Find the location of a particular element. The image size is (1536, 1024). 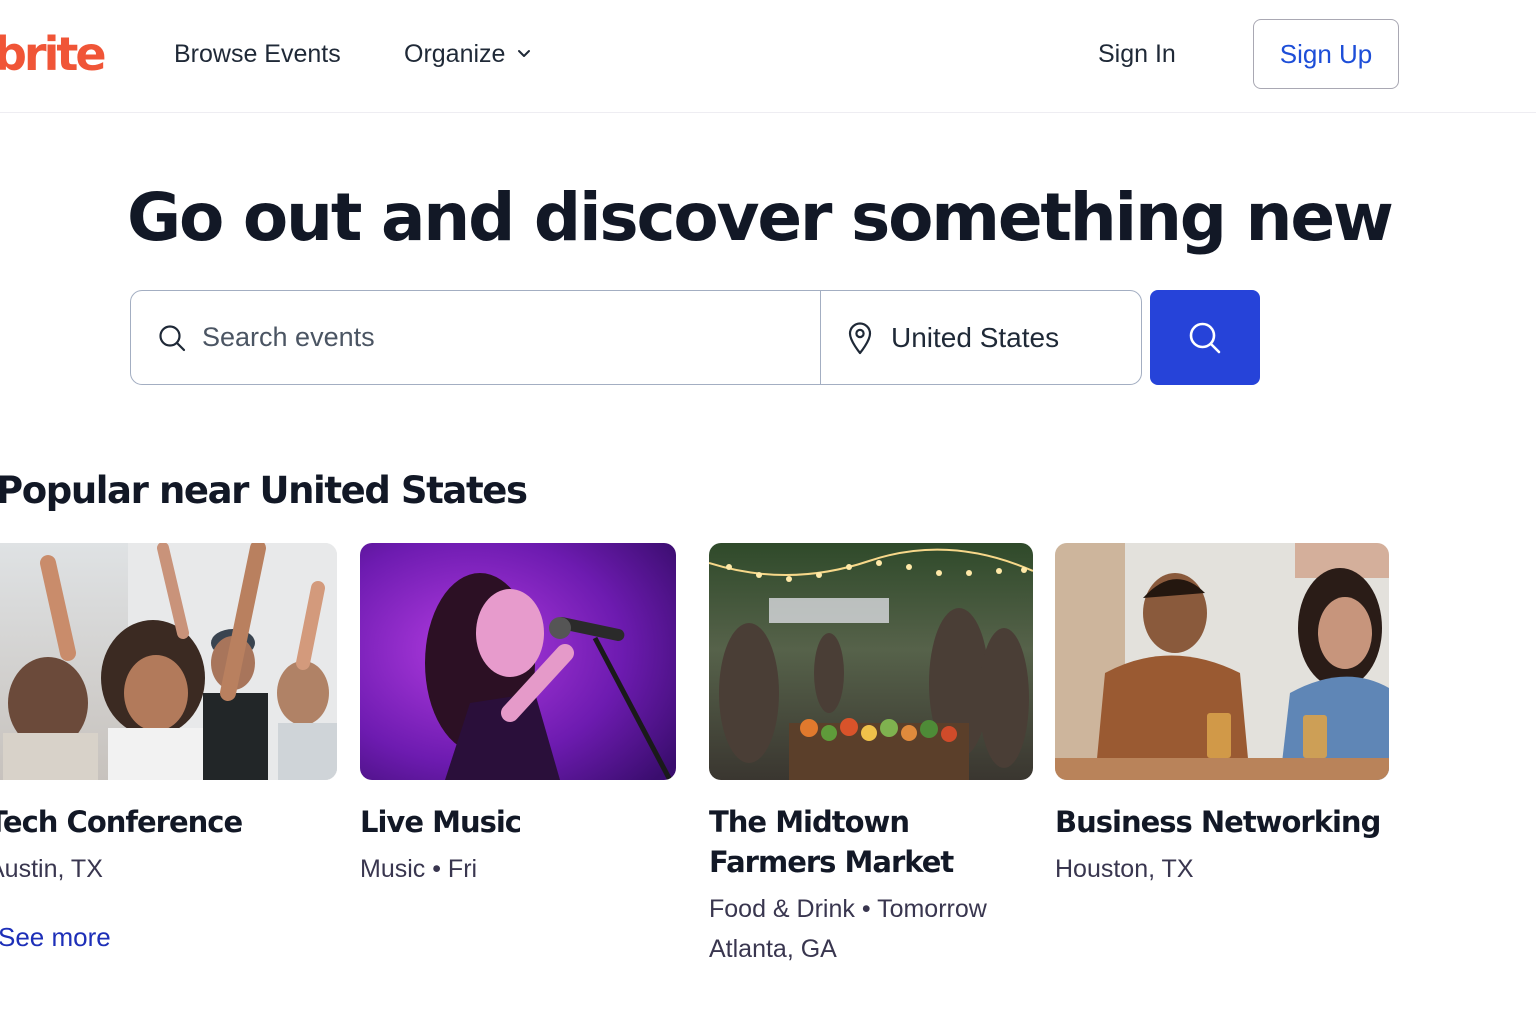

organize-label: Organize is located at coordinates (455, 54).